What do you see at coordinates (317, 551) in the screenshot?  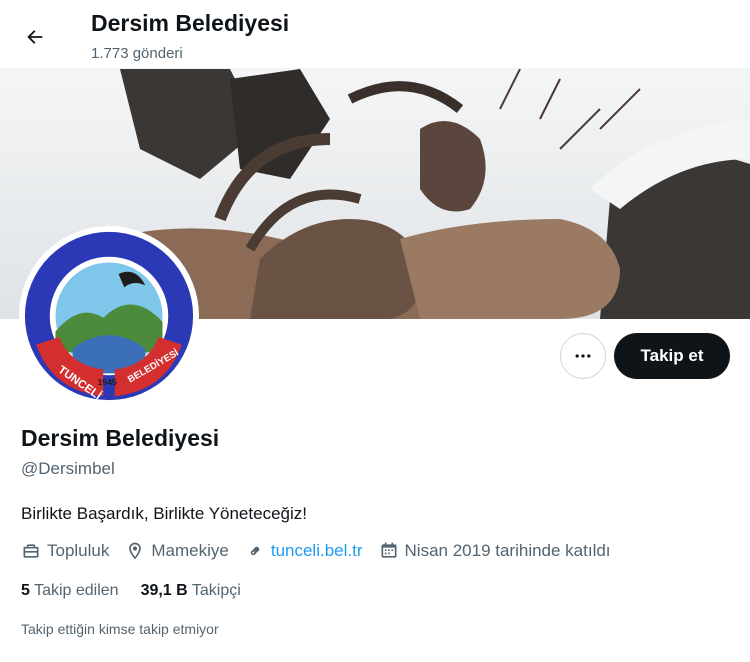 I see `website-link: tunceli.bel.tr` at bounding box center [317, 551].